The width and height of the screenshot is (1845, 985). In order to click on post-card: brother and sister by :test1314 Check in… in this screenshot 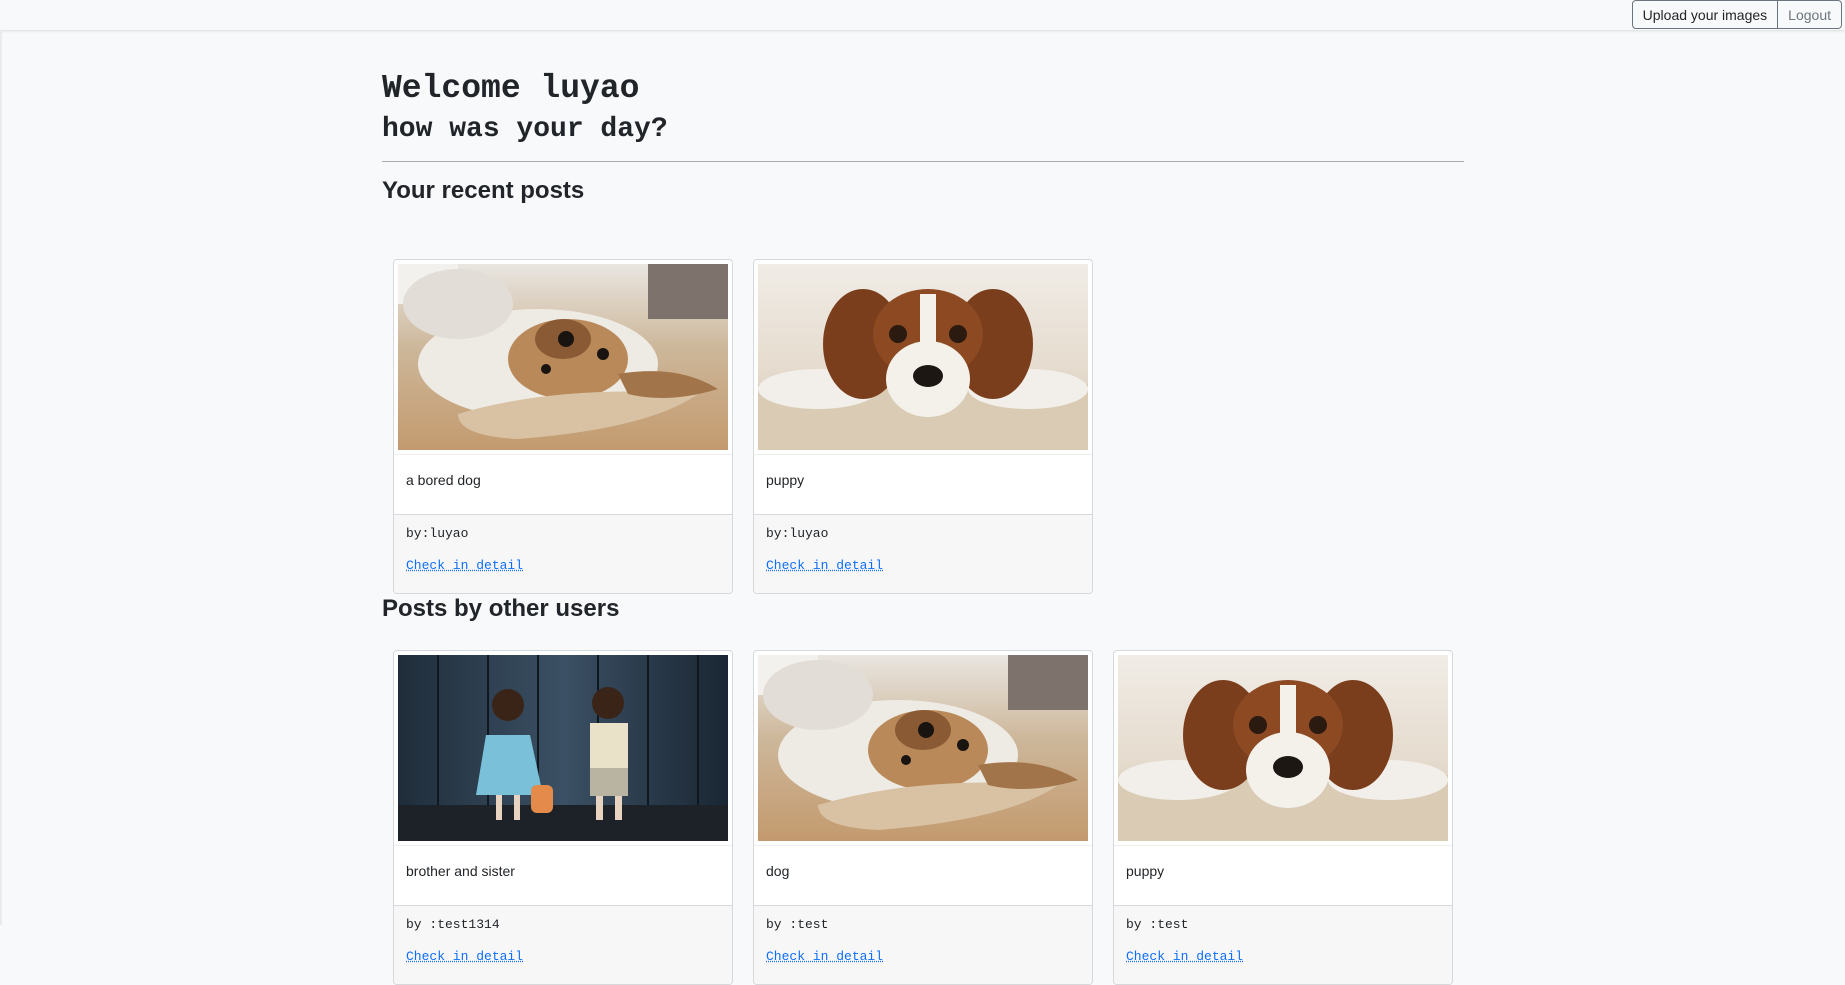, I will do `click(563, 817)`.